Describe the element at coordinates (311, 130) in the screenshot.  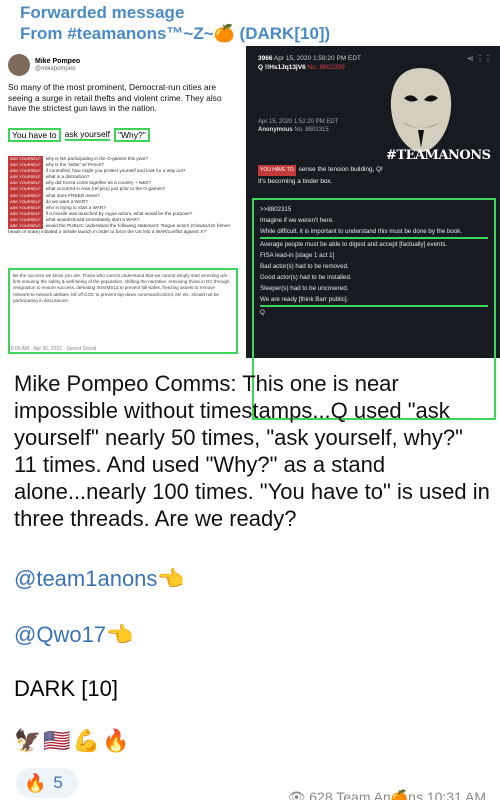
I see `anon-post-no: No. 8802315` at that location.